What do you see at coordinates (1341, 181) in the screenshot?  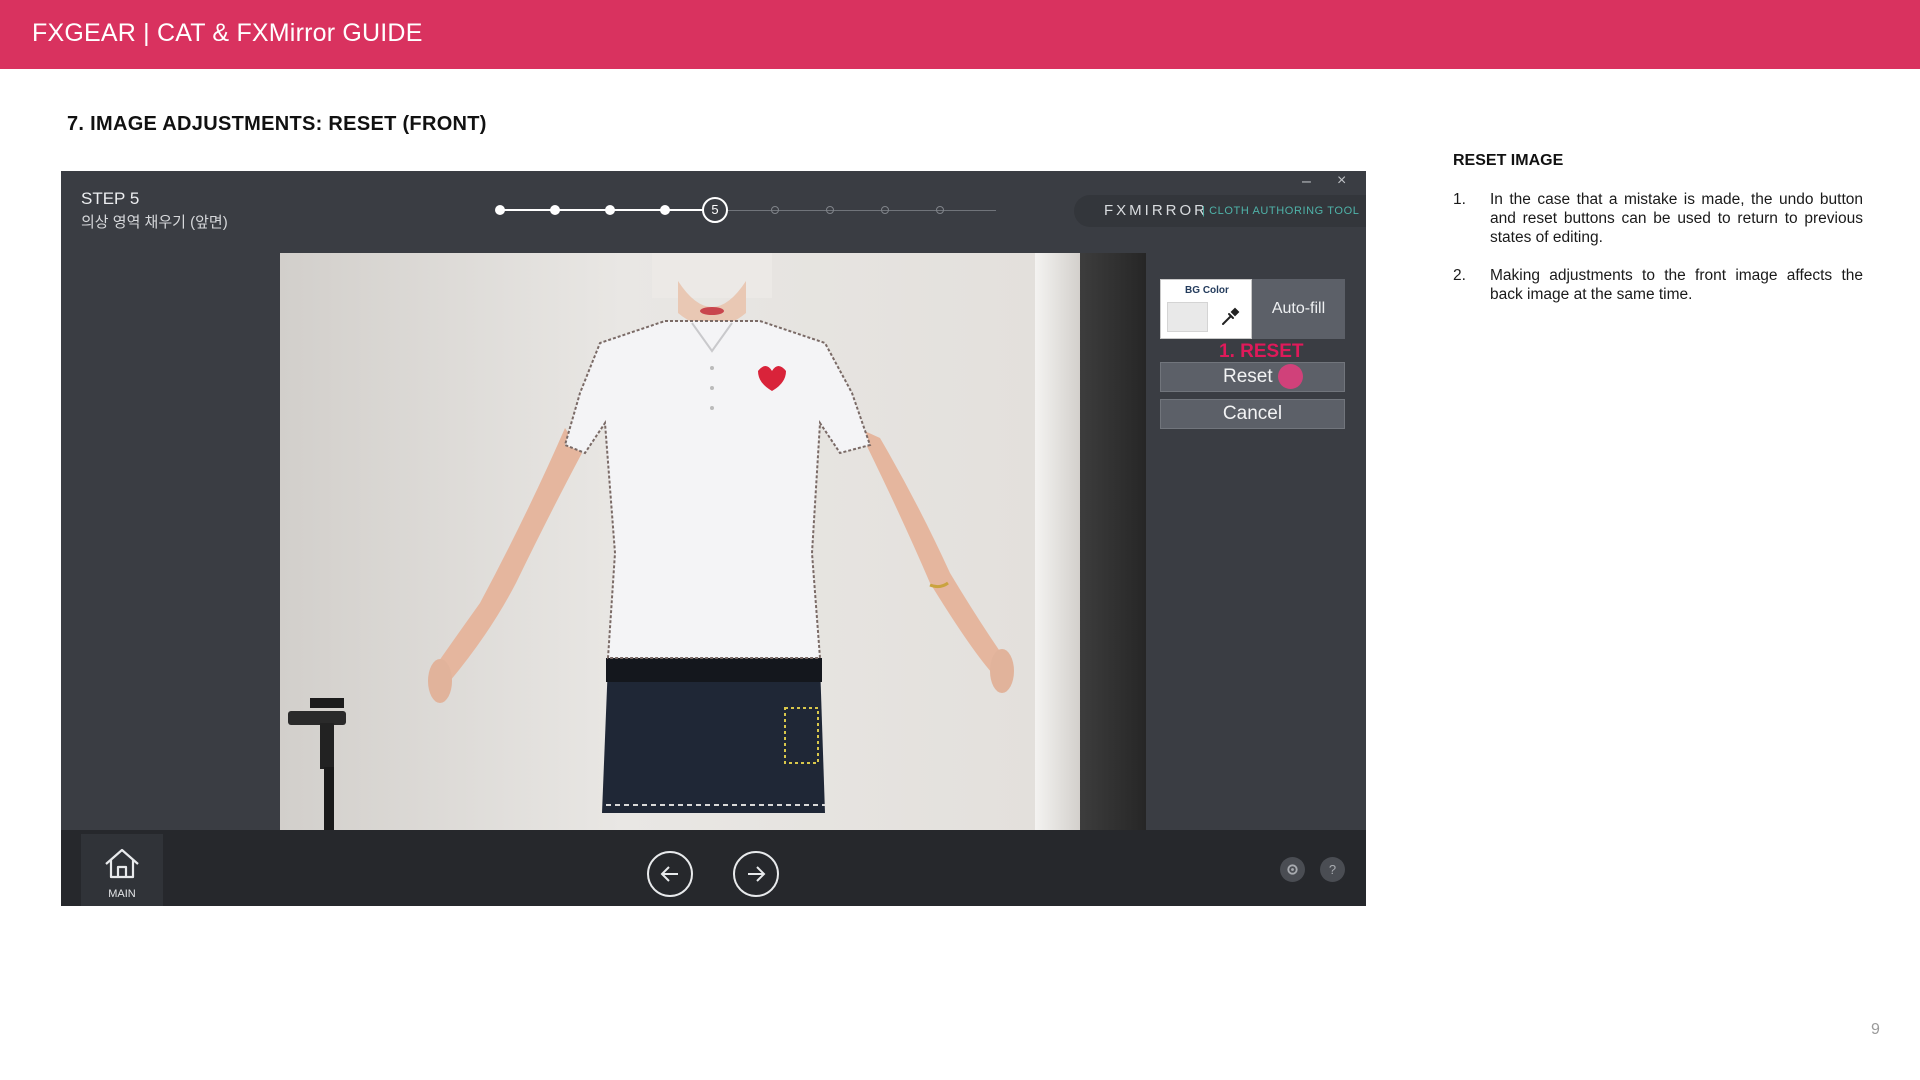 I see `close-button: ×` at bounding box center [1341, 181].